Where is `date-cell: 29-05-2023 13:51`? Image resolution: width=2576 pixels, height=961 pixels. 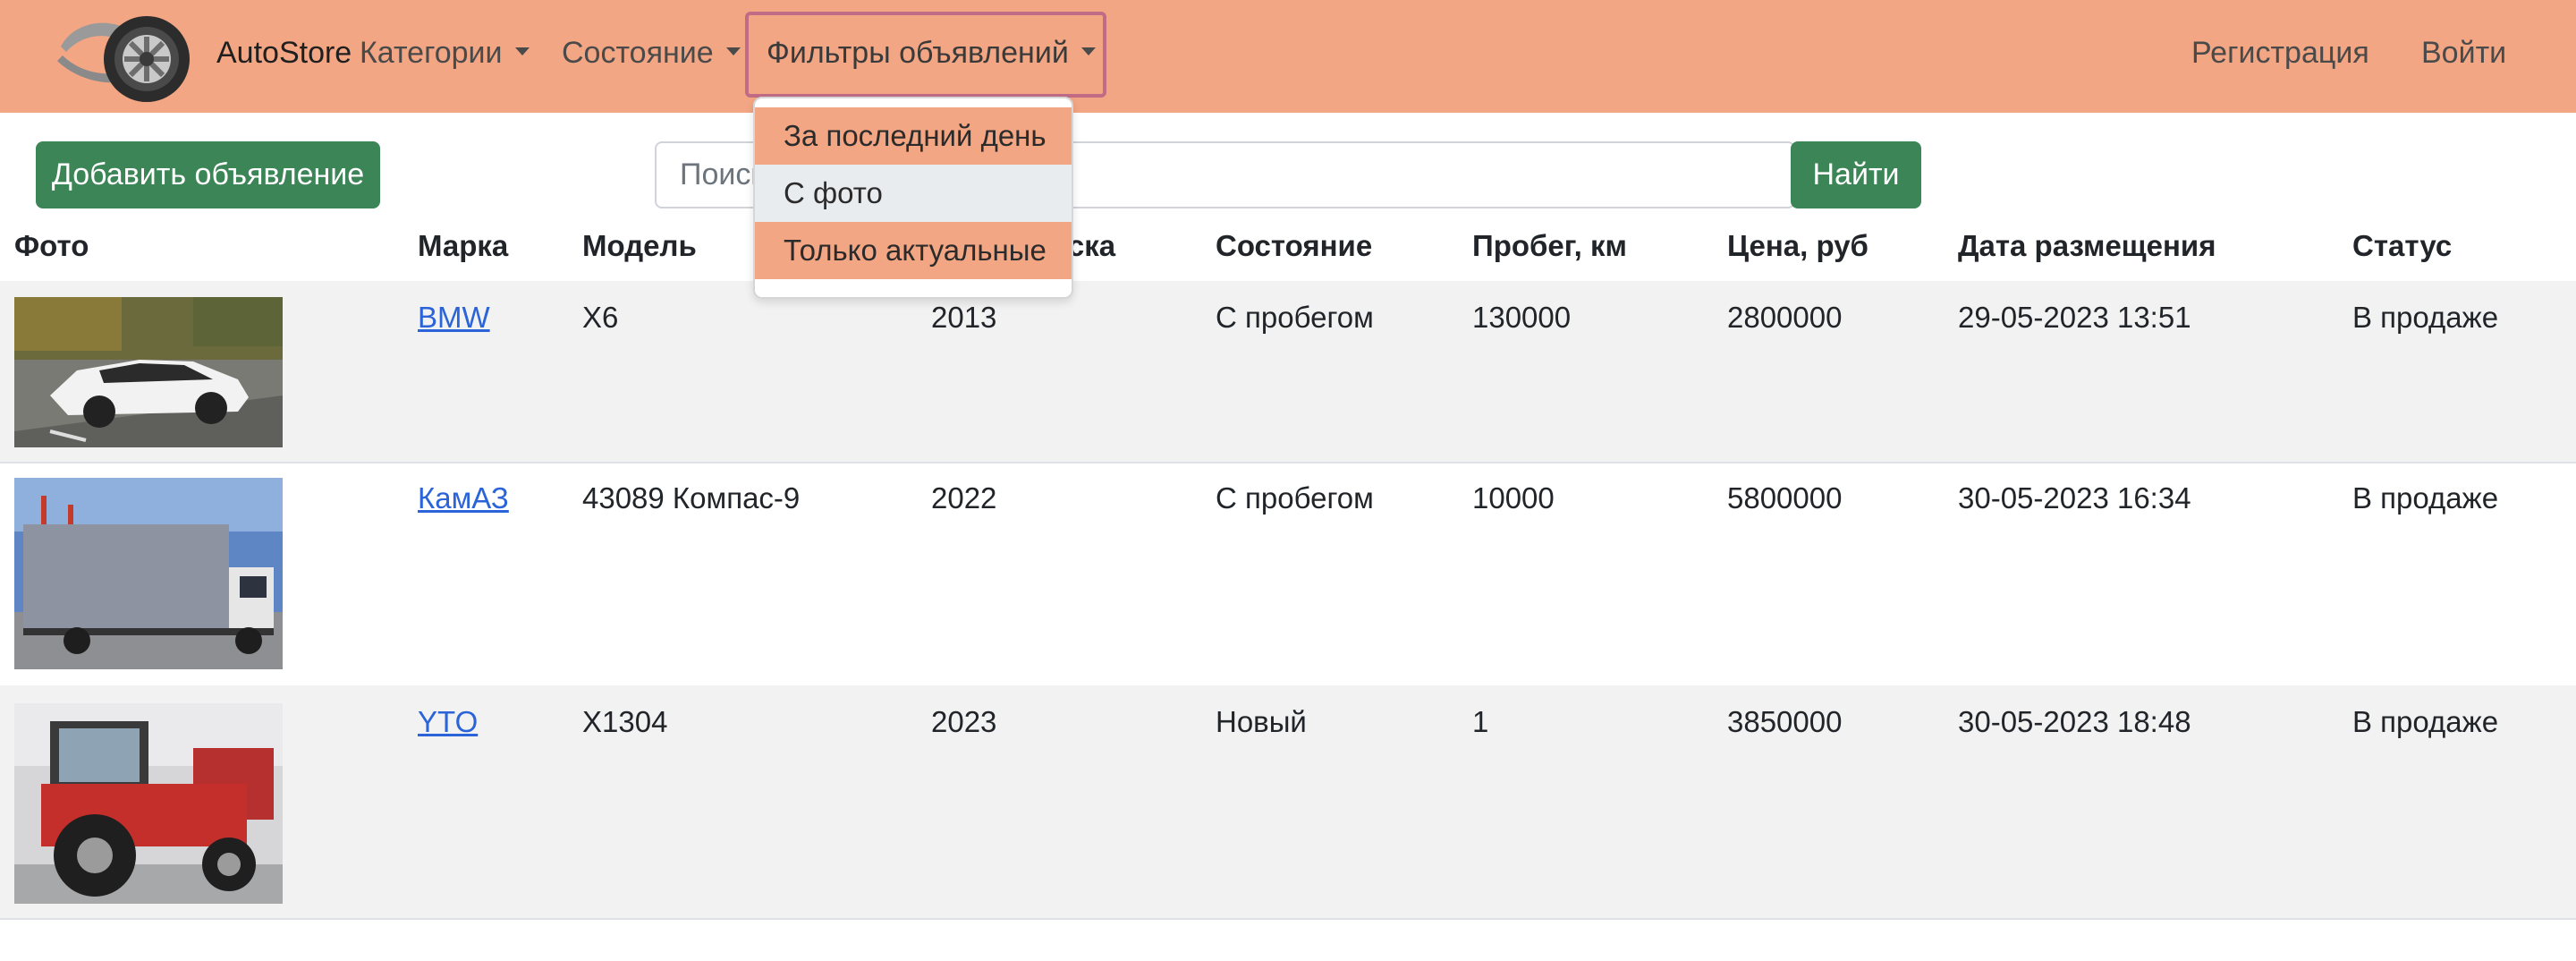
date-cell: 29-05-2023 13:51 is located at coordinates (2074, 317).